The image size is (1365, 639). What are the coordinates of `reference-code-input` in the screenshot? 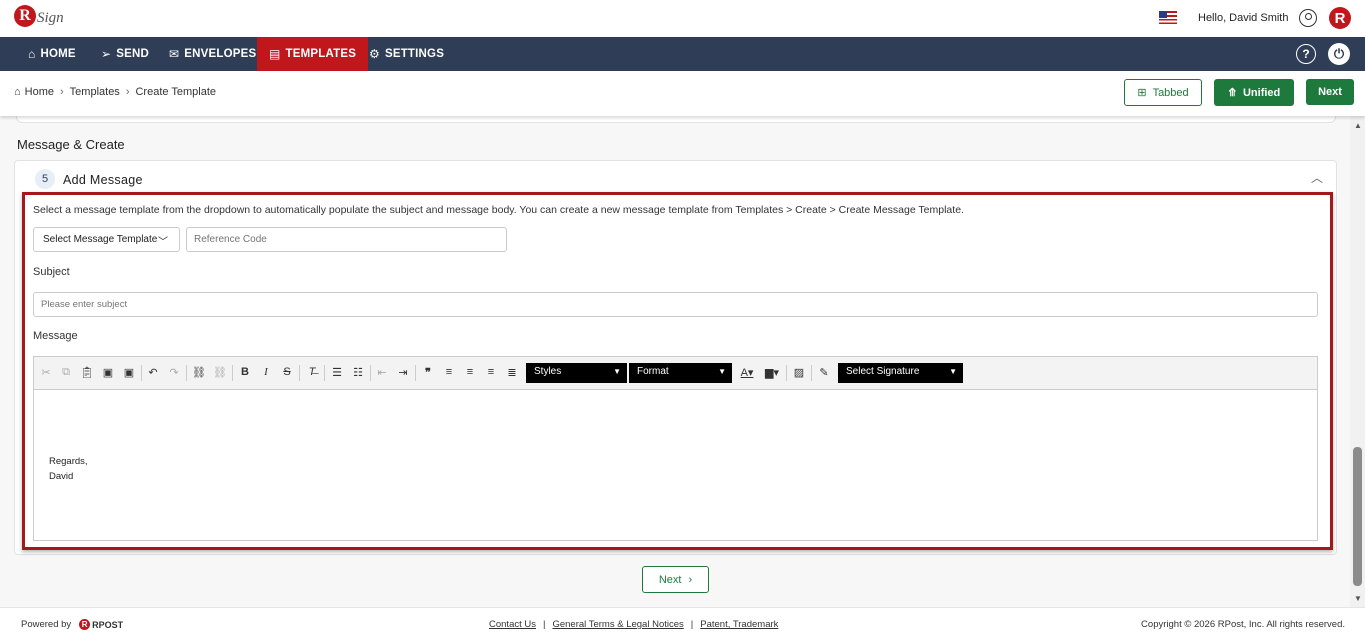 It's located at (346, 239).